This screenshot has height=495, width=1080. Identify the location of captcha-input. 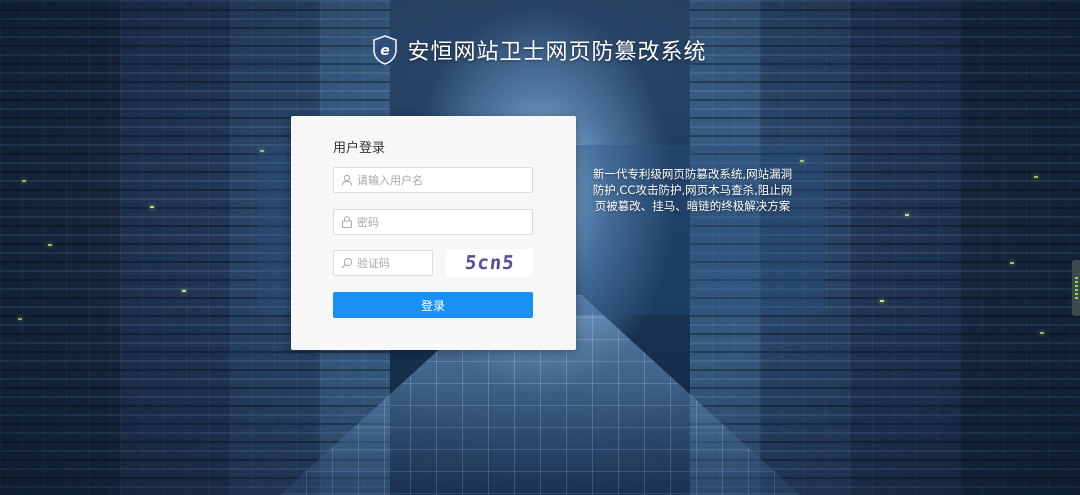
(394, 263).